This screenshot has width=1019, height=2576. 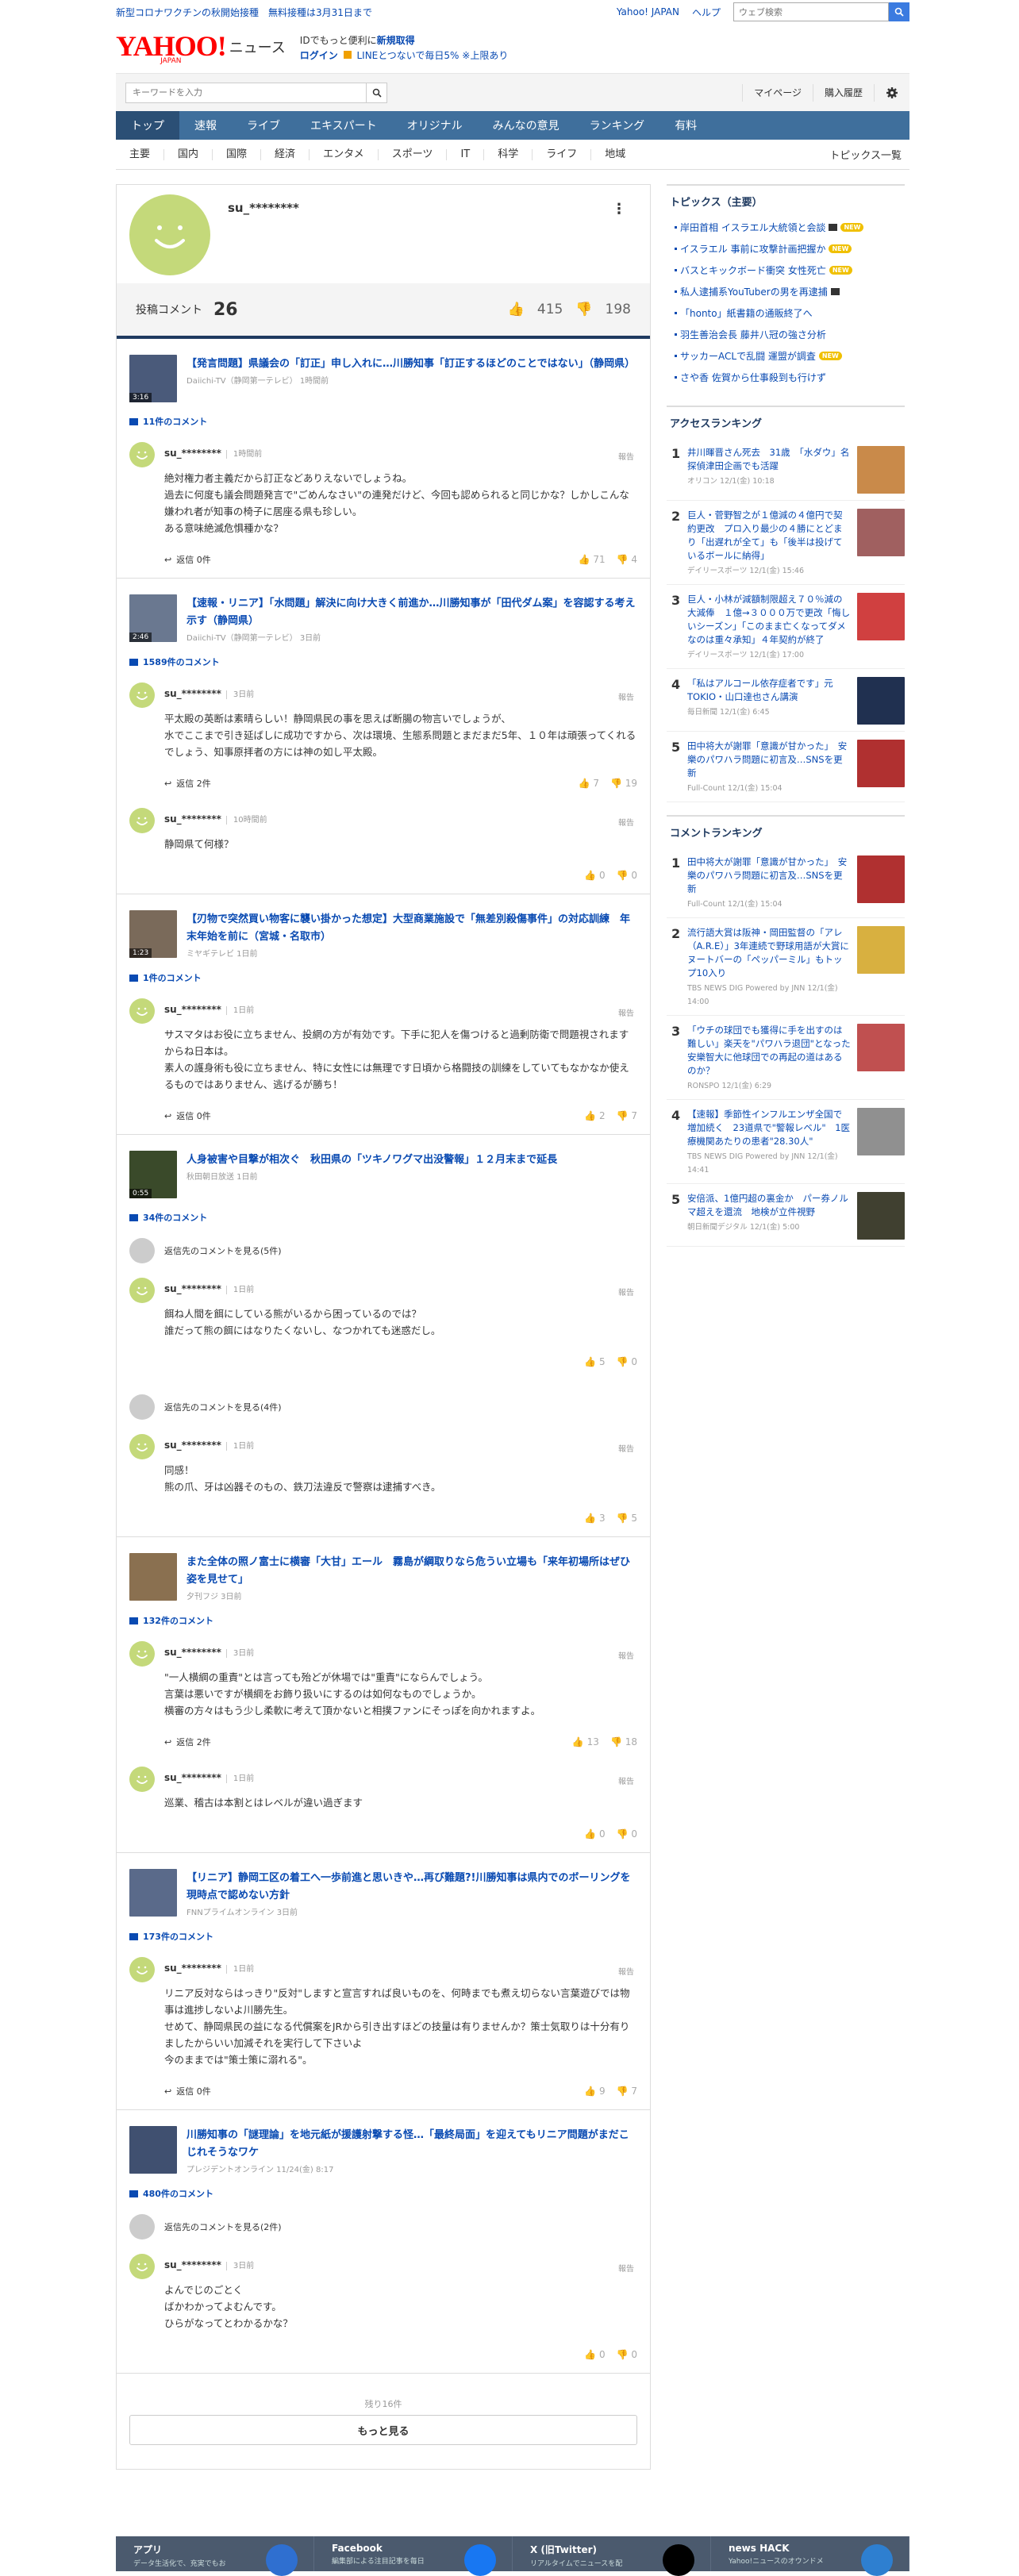 I want to click on tab-original: オリジナル, so click(x=435, y=126).